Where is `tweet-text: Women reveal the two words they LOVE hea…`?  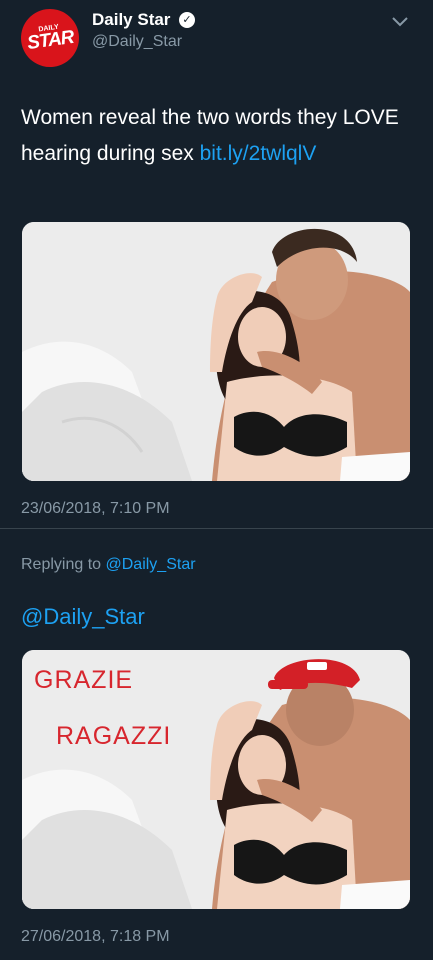 tweet-text: Women reveal the two words they LOVE hea… is located at coordinates (218, 136).